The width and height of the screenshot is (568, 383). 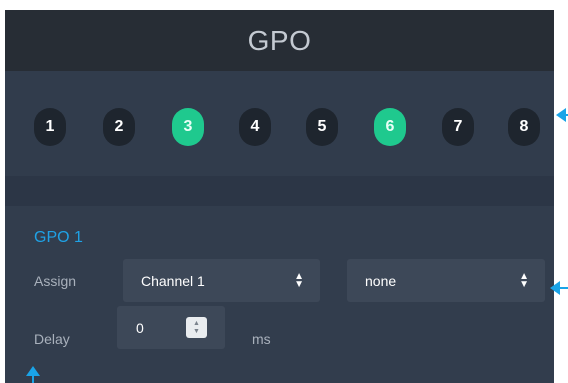 What do you see at coordinates (196, 324) in the screenshot?
I see `stepper-up-icon: ▲` at bounding box center [196, 324].